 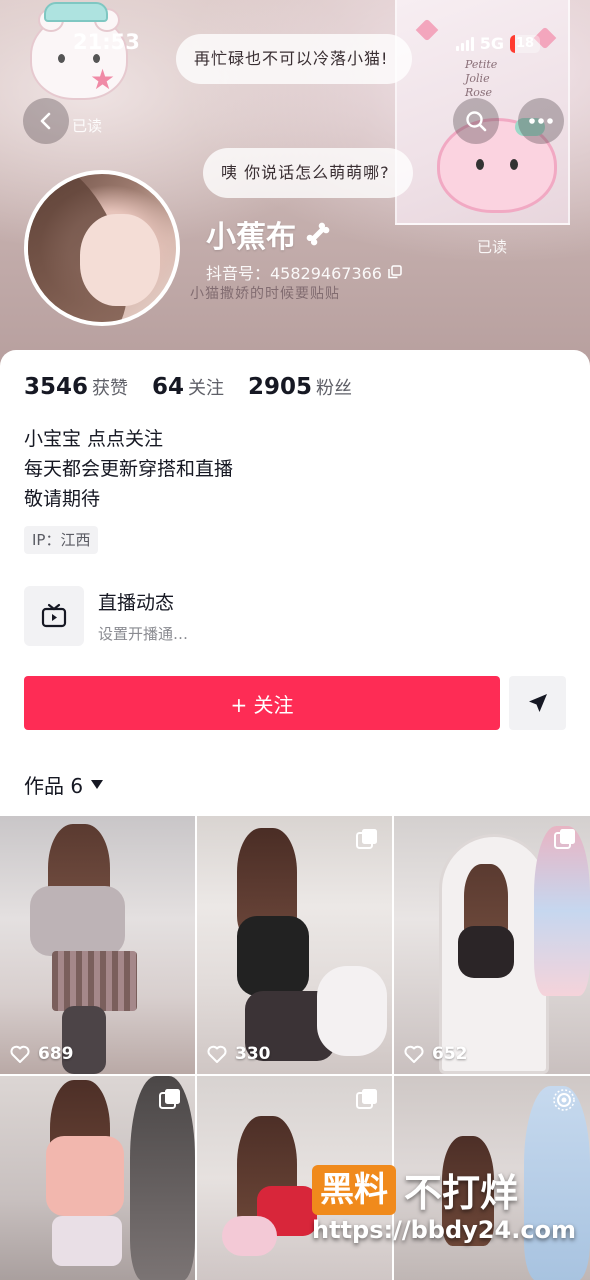 I want to click on watermark-url: https://bbdy24.com, so click(x=444, y=1230).